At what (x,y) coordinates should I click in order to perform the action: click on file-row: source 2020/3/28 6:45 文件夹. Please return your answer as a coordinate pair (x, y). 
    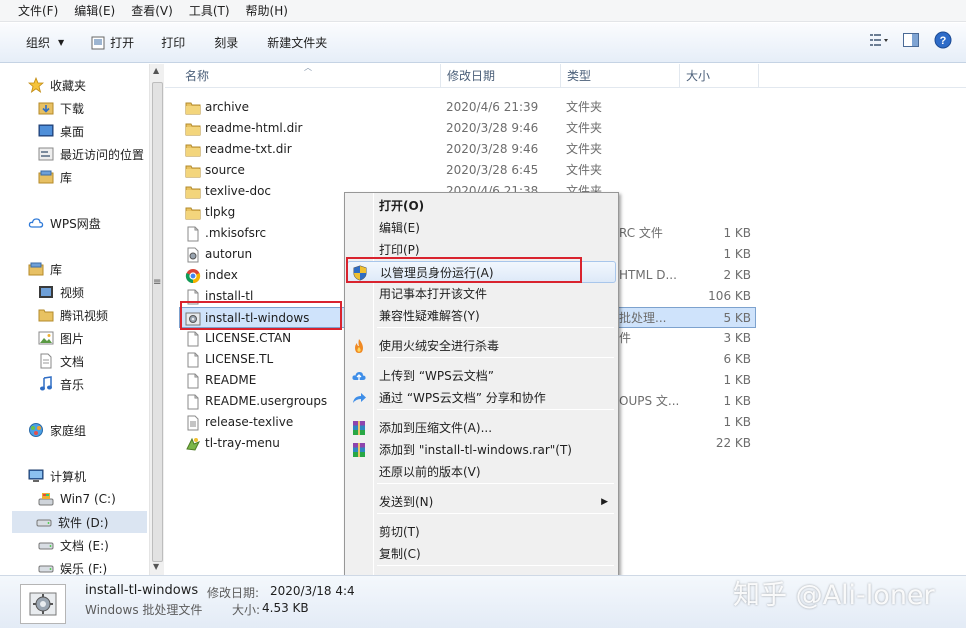
    Looking at the image, I should click on (465, 170).